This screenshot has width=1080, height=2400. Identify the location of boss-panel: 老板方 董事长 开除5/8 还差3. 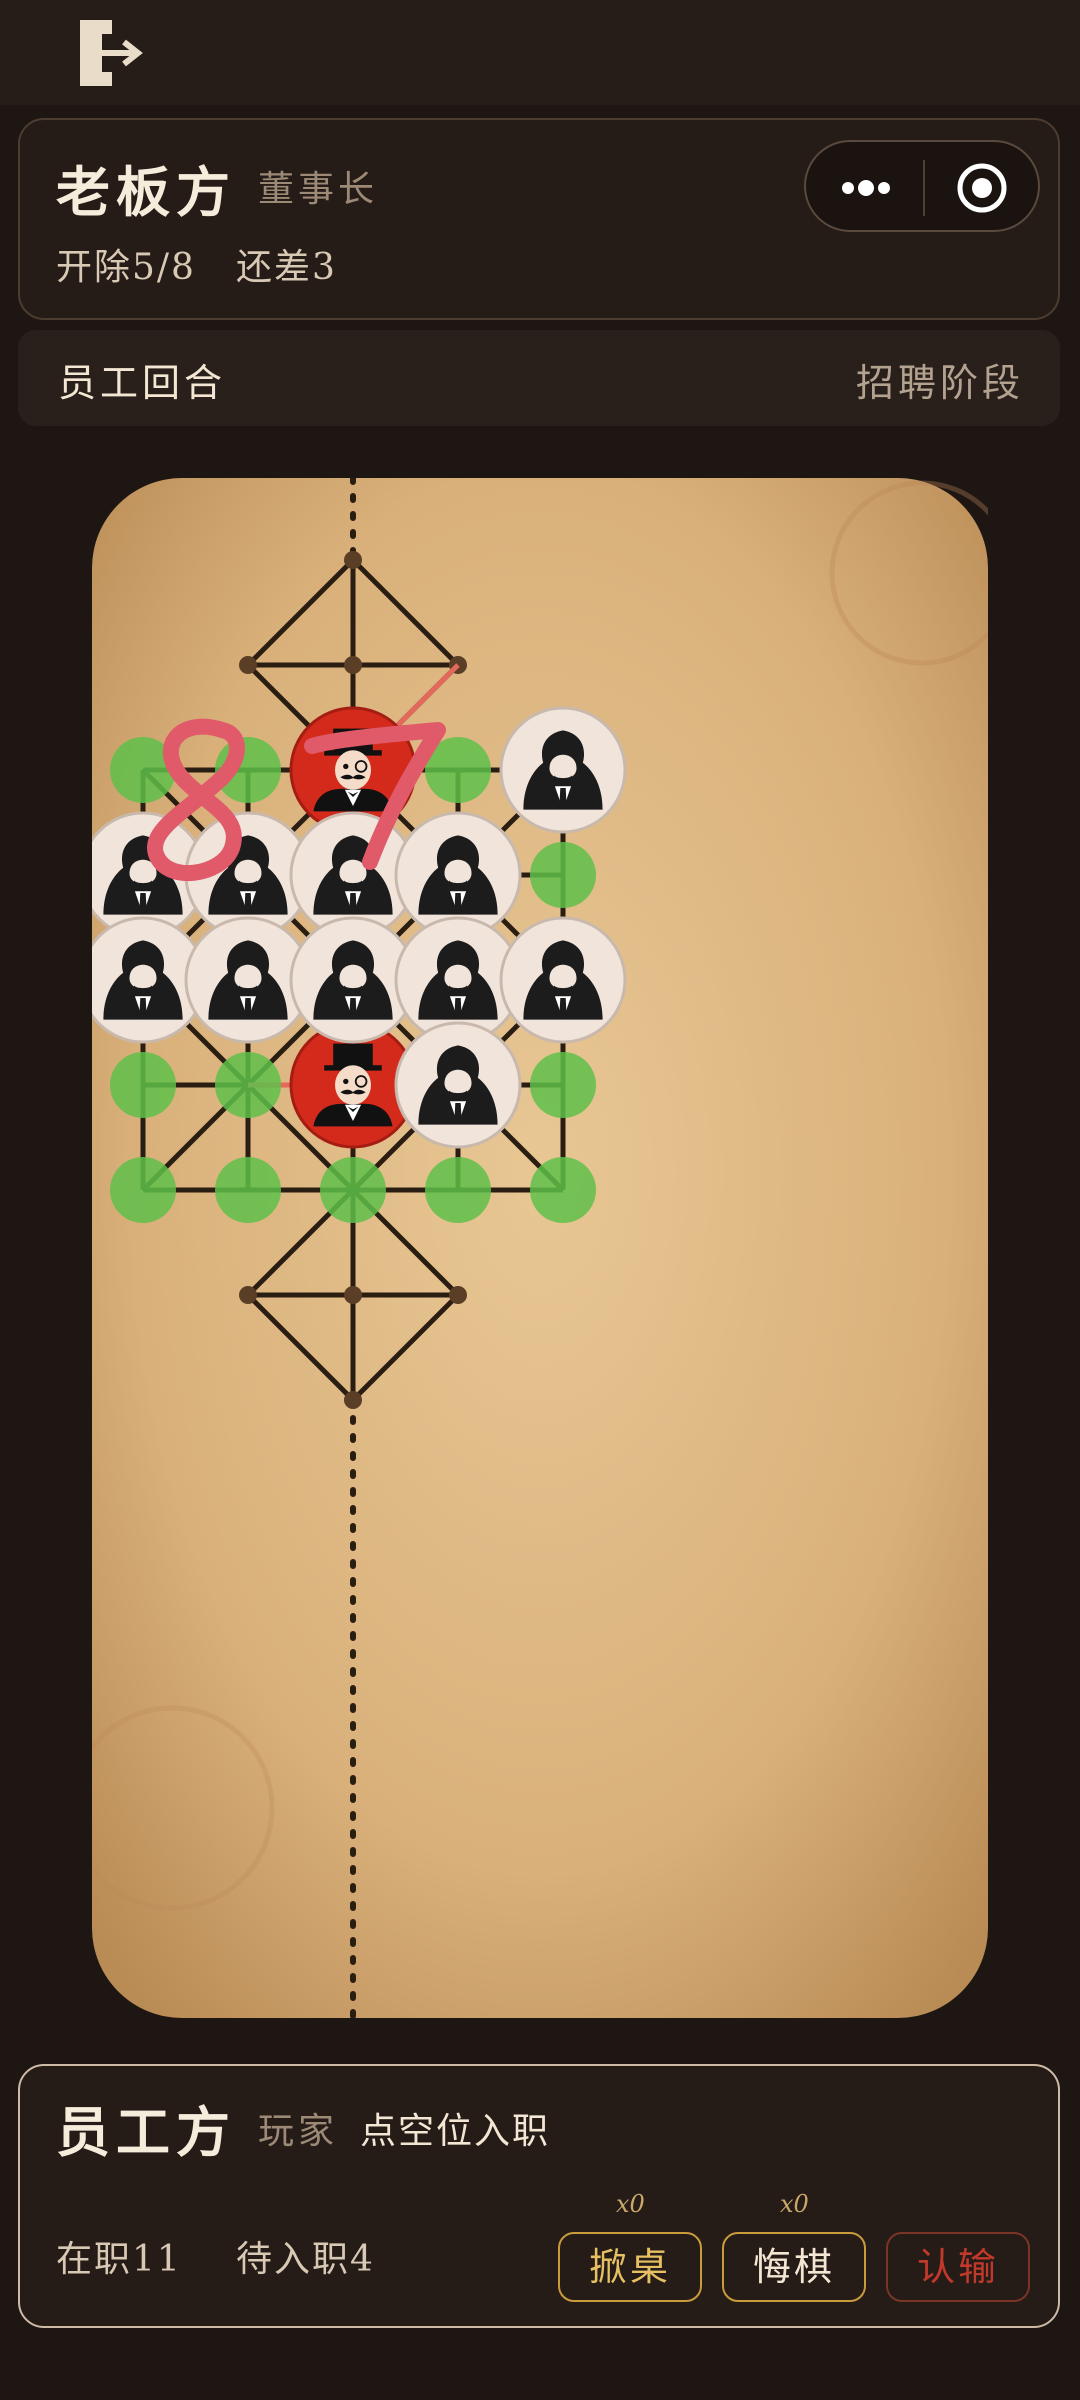
(539, 219).